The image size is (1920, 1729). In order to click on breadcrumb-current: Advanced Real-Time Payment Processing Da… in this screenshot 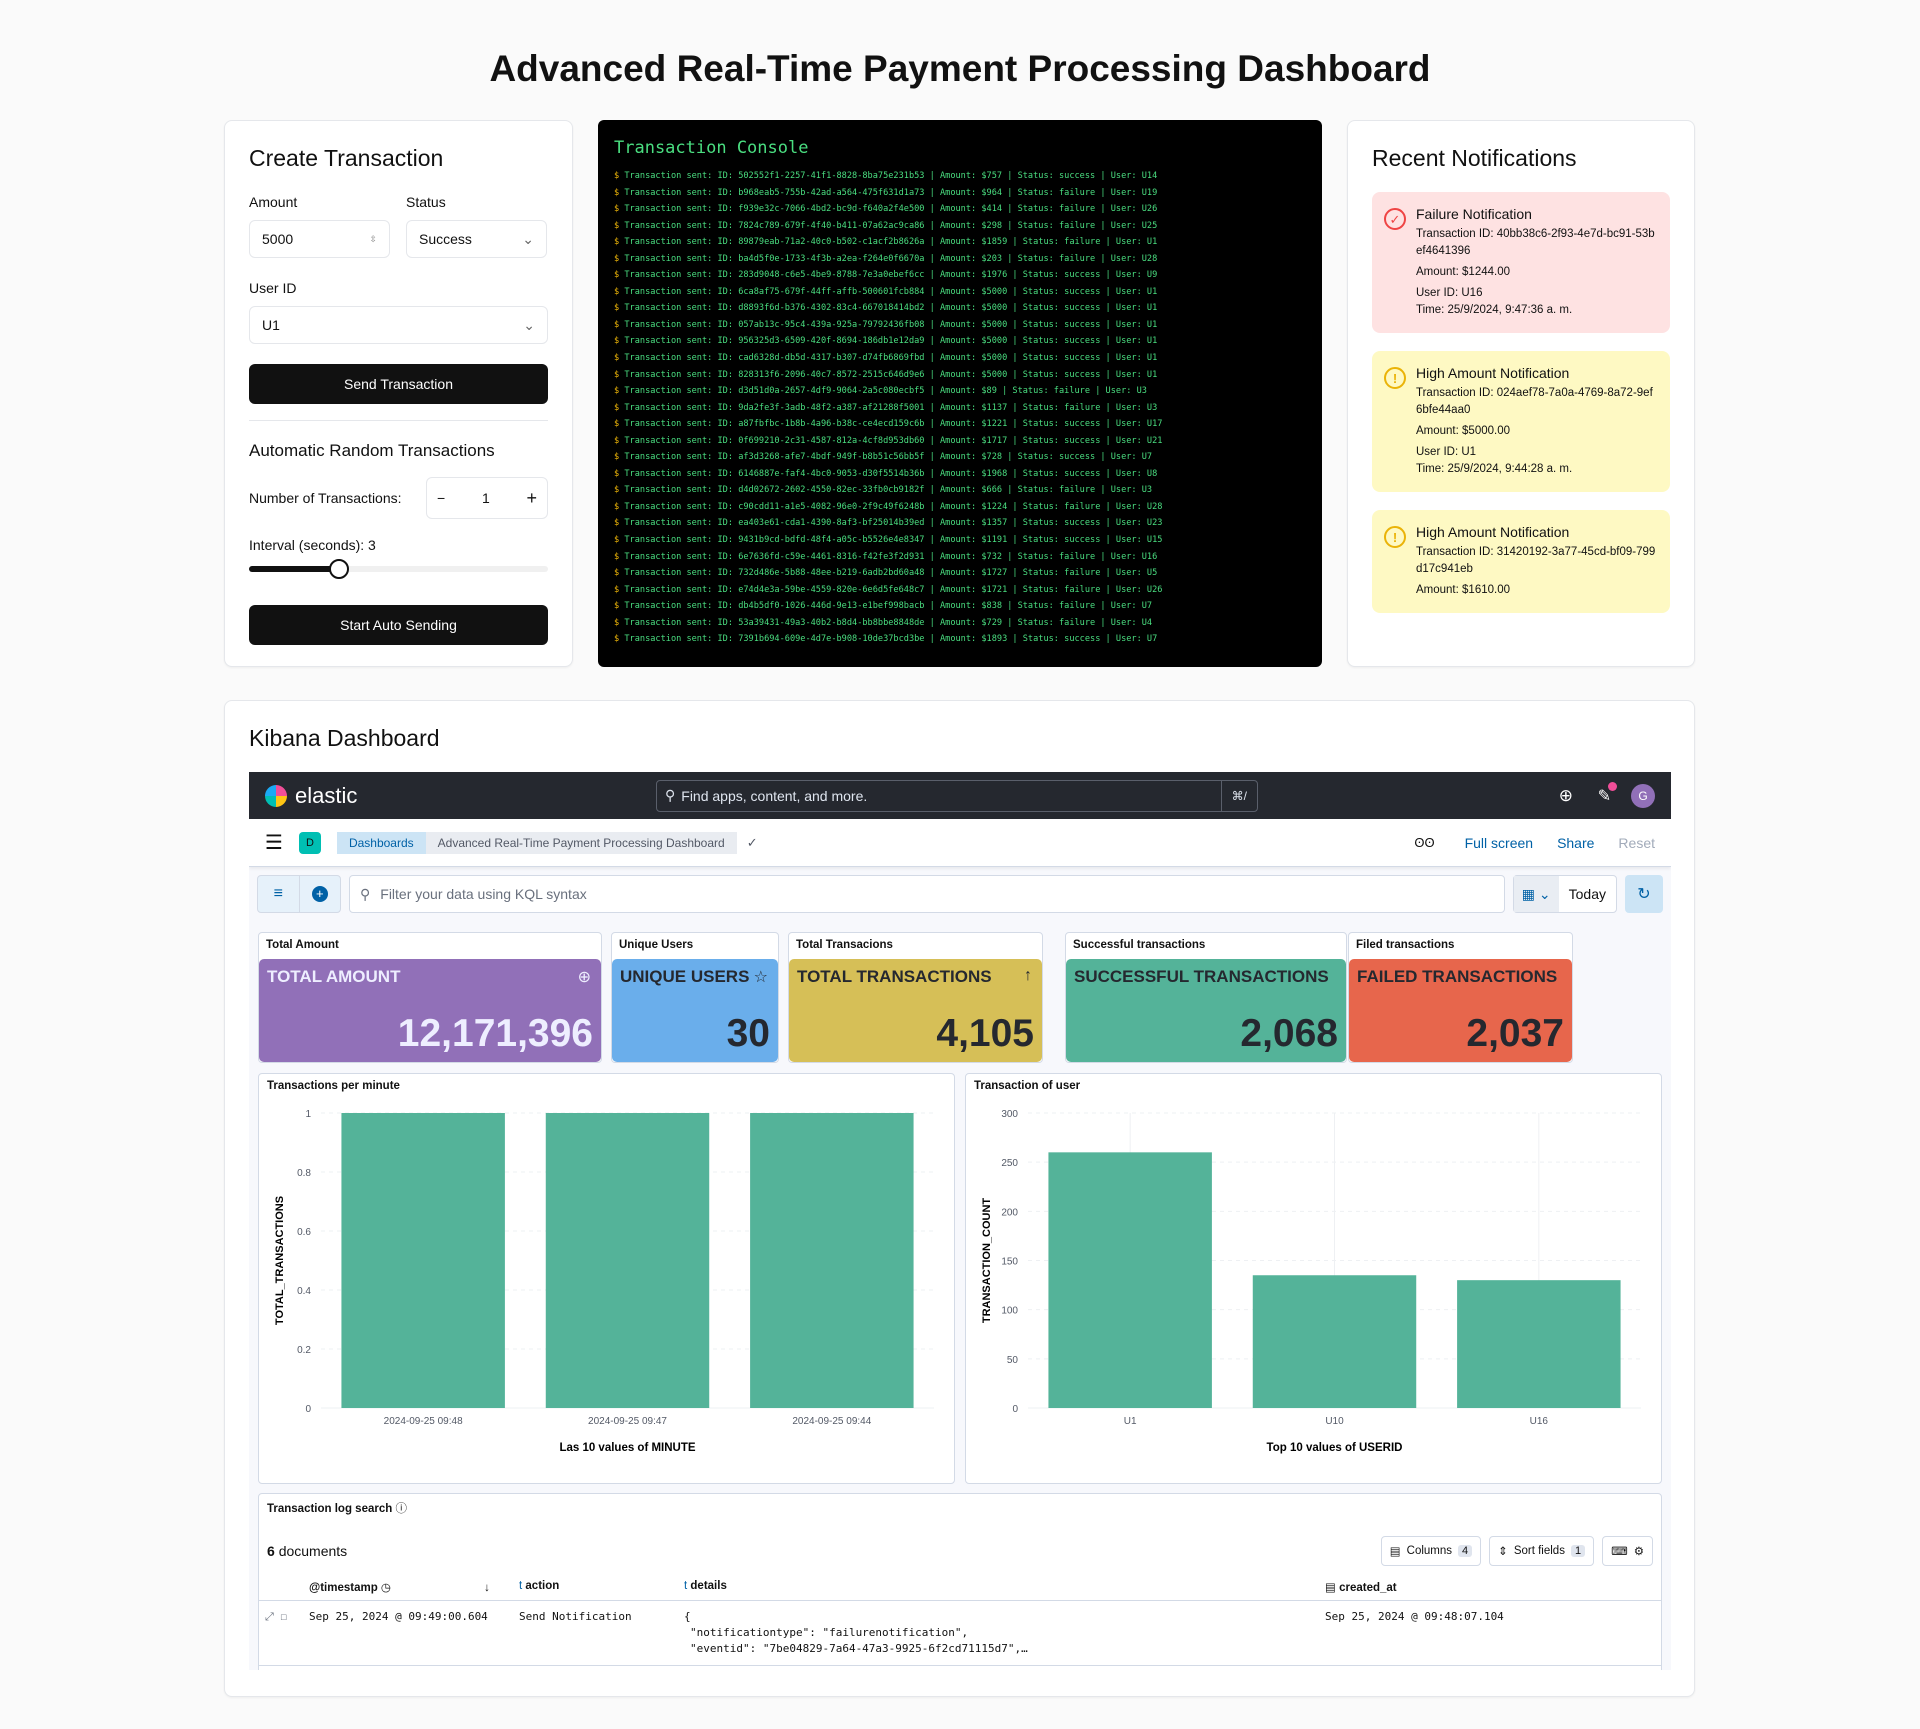, I will do `click(581, 842)`.